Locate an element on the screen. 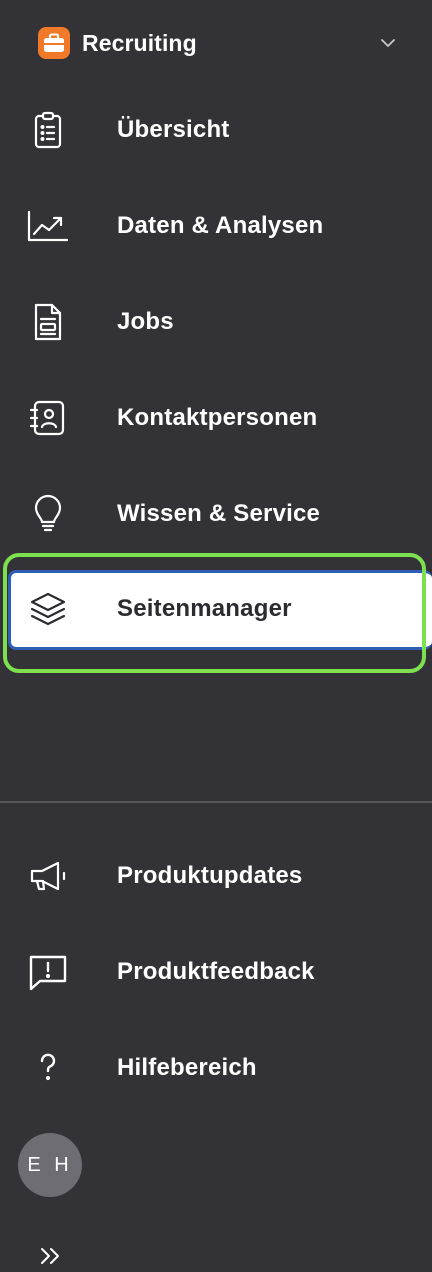 The image size is (432, 1272). layers-icon is located at coordinates (48, 610).